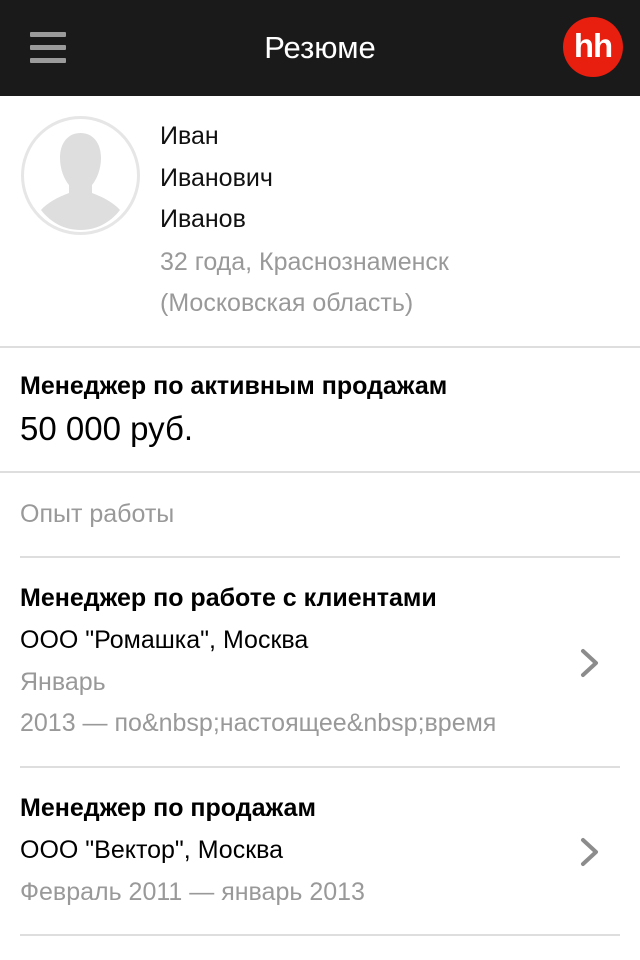 The width and height of the screenshot is (640, 960). I want to click on job-period: Январь, so click(63, 682).